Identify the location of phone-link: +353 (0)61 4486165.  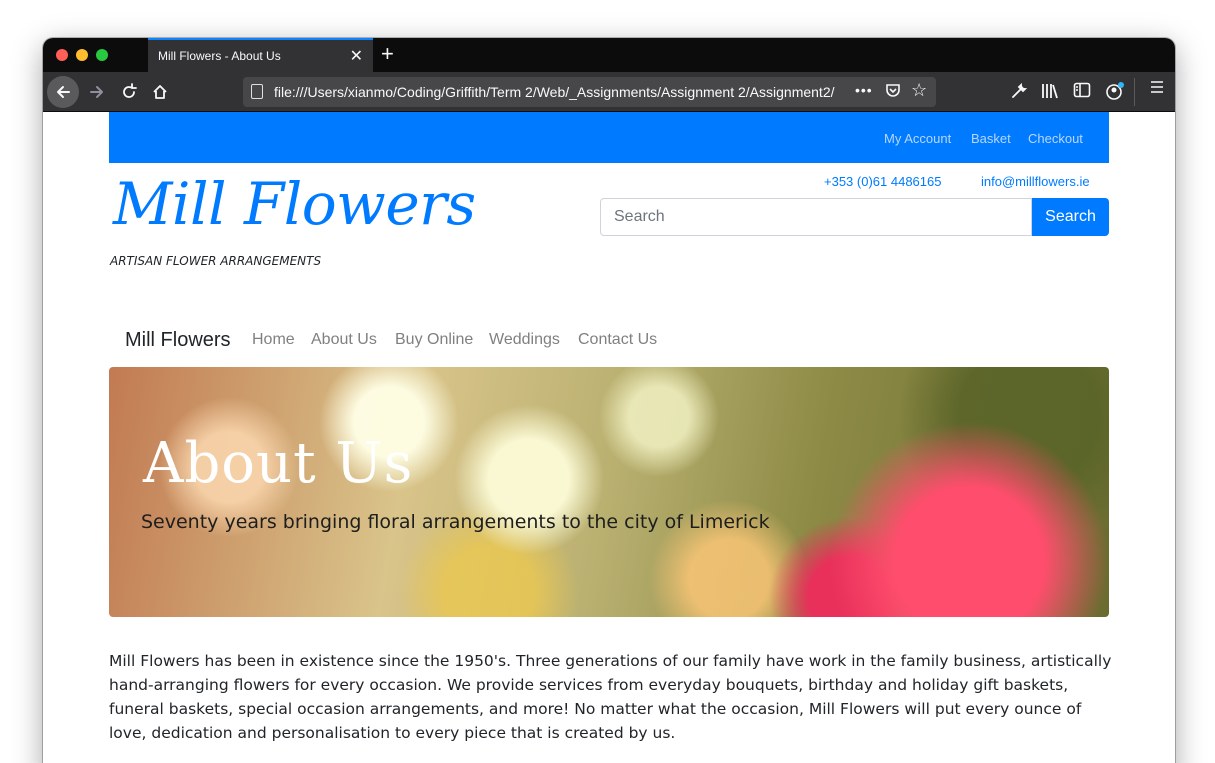
(882, 181).